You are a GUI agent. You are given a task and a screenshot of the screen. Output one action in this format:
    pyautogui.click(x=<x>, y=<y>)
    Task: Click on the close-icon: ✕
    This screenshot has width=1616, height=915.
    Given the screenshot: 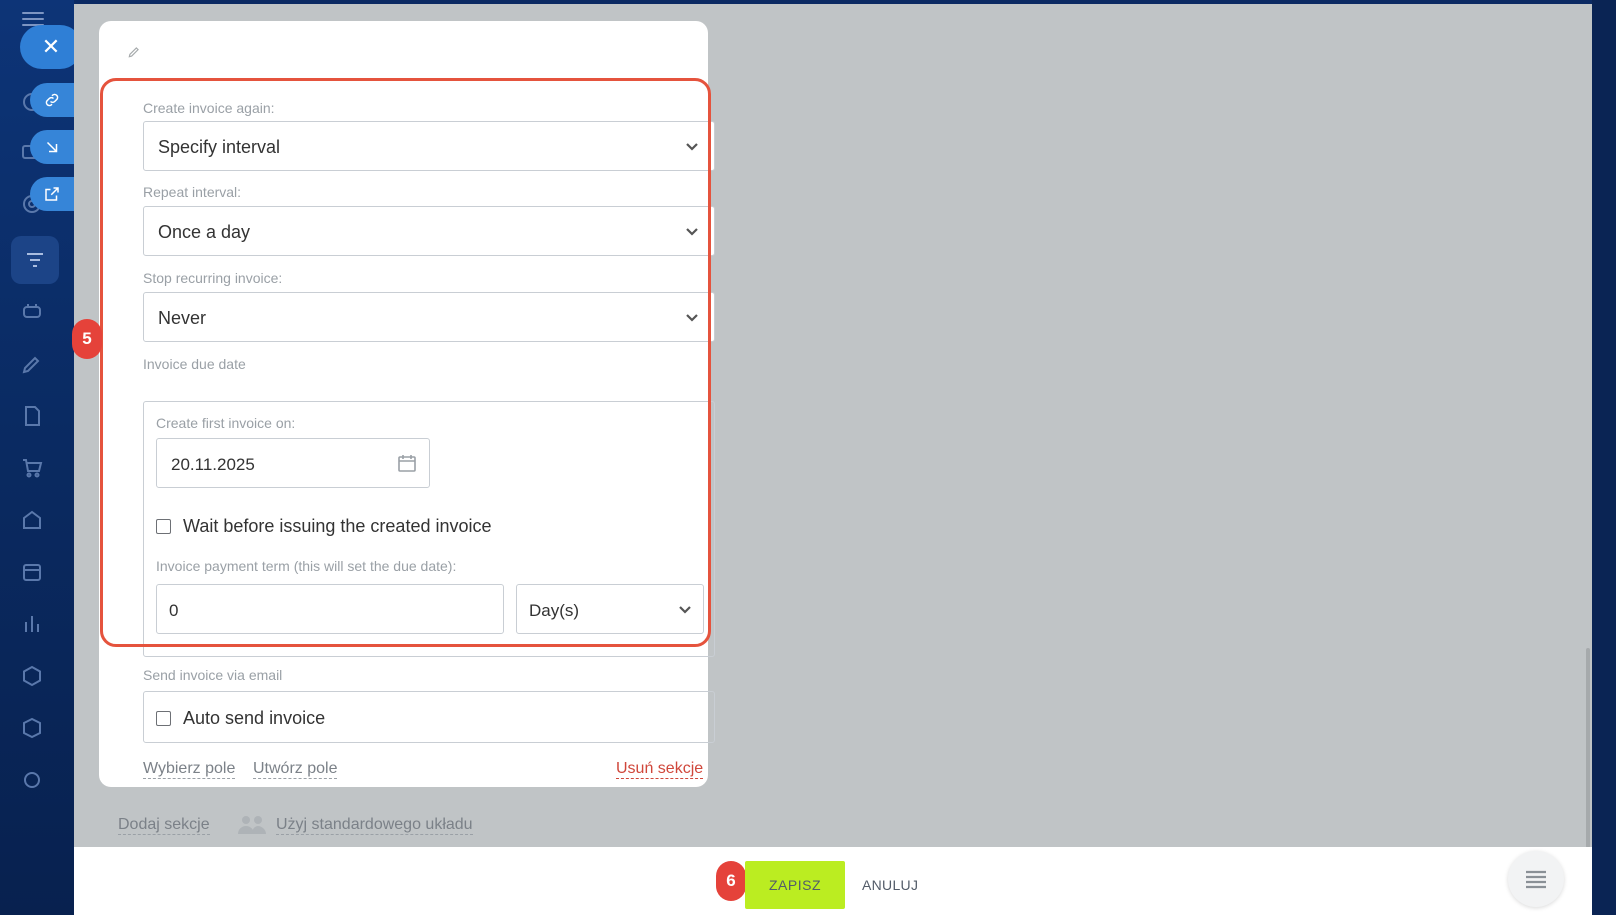 What is the action you would take?
    pyautogui.click(x=51, y=46)
    